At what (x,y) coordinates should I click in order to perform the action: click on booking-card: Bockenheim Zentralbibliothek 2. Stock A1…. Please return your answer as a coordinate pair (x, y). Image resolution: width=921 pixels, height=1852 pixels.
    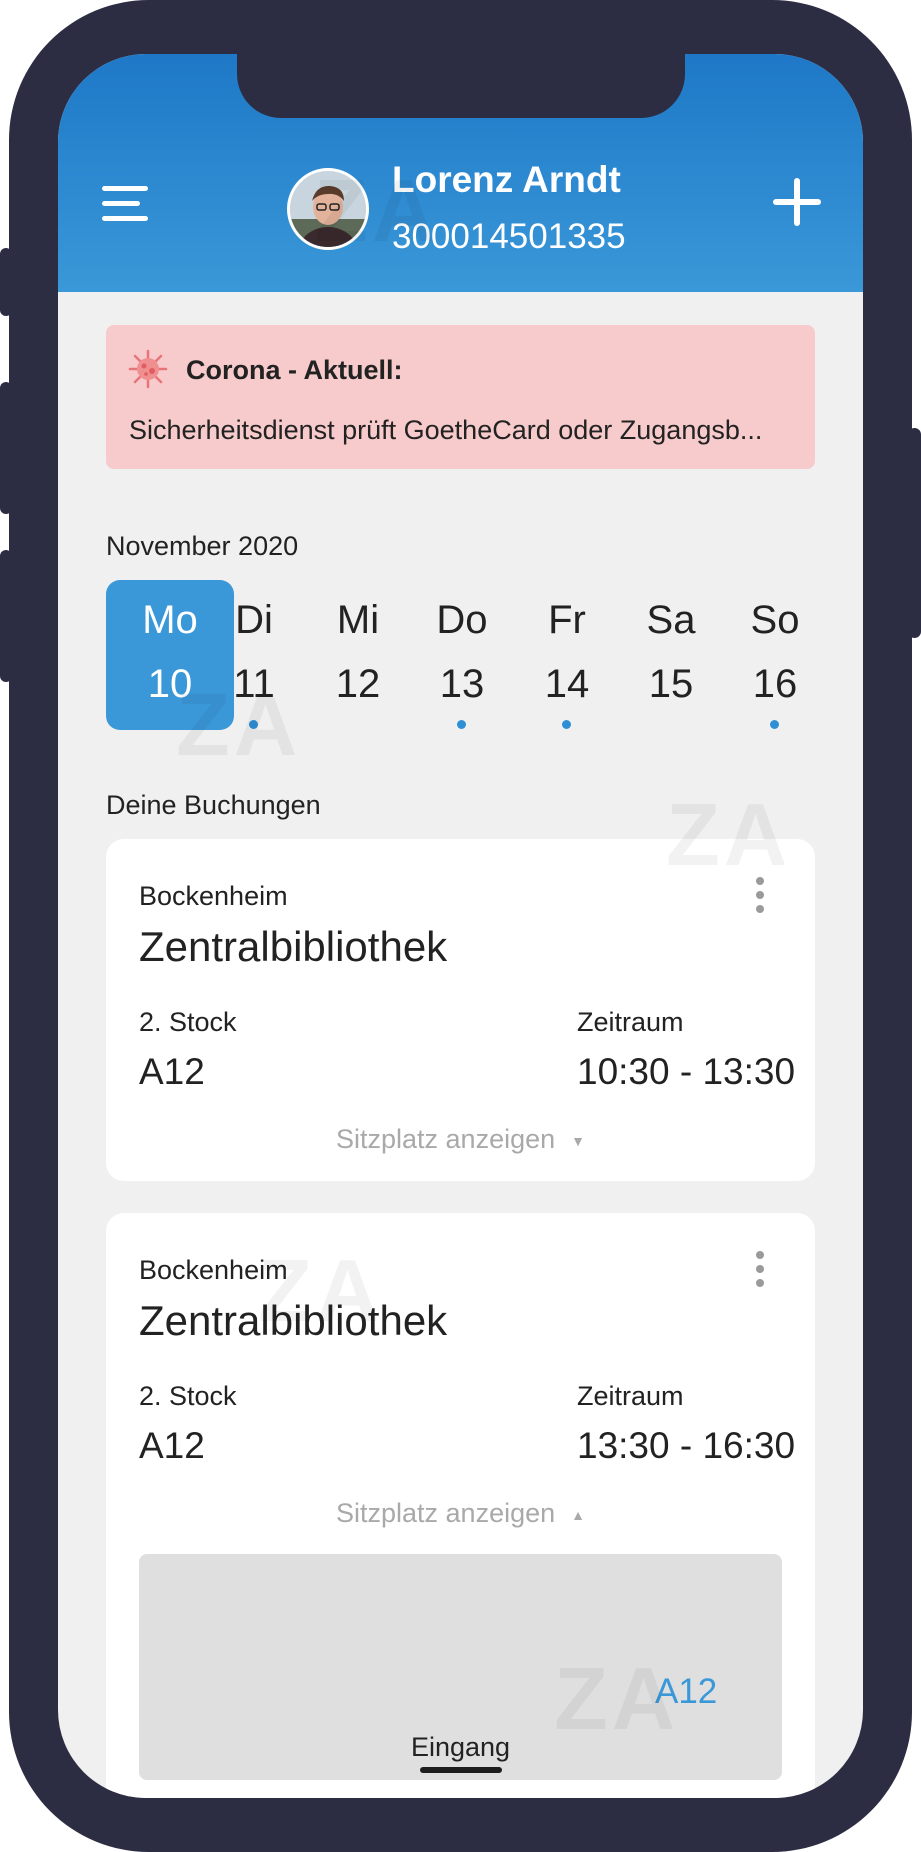
    Looking at the image, I should click on (460, 1010).